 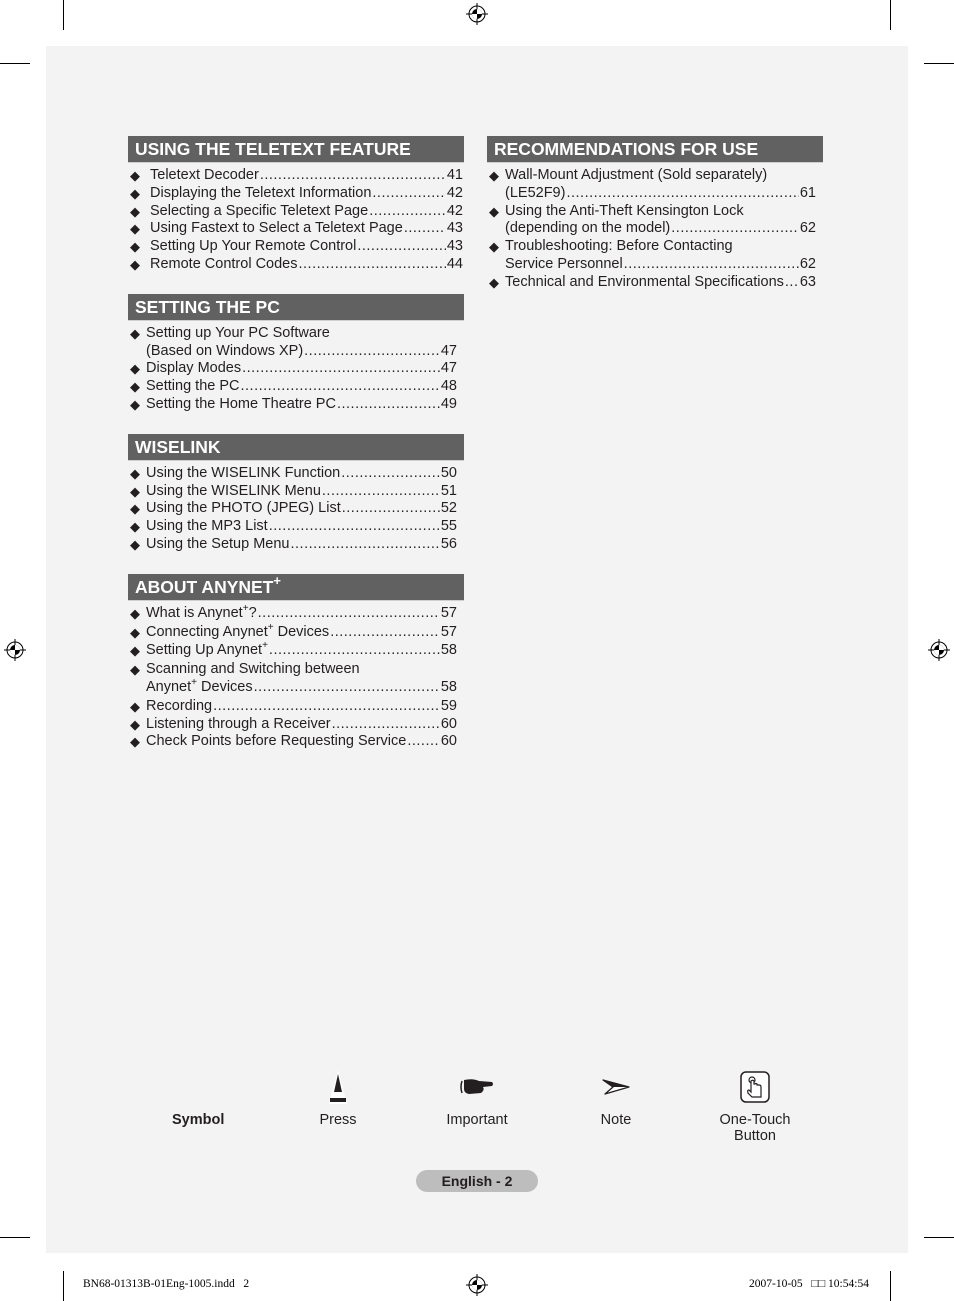 I want to click on symbol-legend-title: Symbol, so click(x=198, y=1120).